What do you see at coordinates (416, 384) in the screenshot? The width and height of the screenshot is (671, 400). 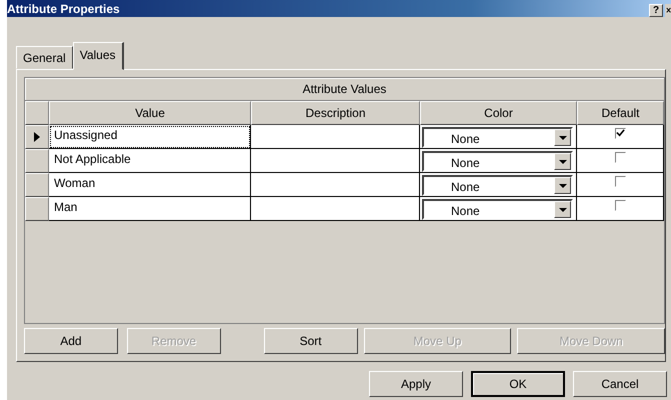 I see `button: Apply` at bounding box center [416, 384].